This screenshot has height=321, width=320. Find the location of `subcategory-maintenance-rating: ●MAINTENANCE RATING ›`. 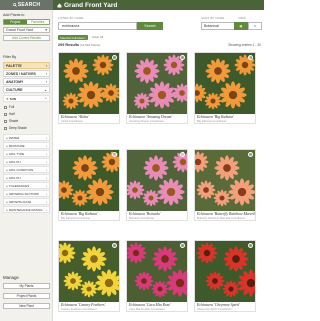

subcategory-maintenance-rating: ●MAINTENANCE RATING › is located at coordinates (26, 209).